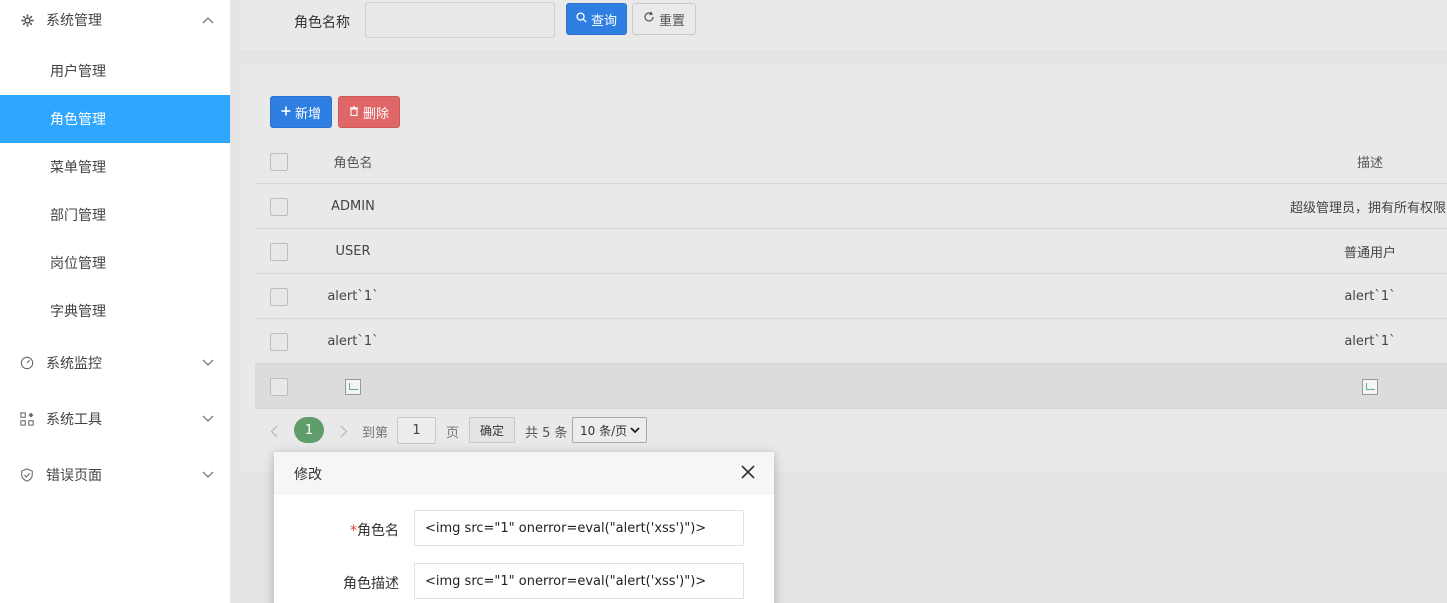 This screenshot has height=603, width=1447. Describe the element at coordinates (308, 475) in the screenshot. I see `dialog-title: 修改` at that location.